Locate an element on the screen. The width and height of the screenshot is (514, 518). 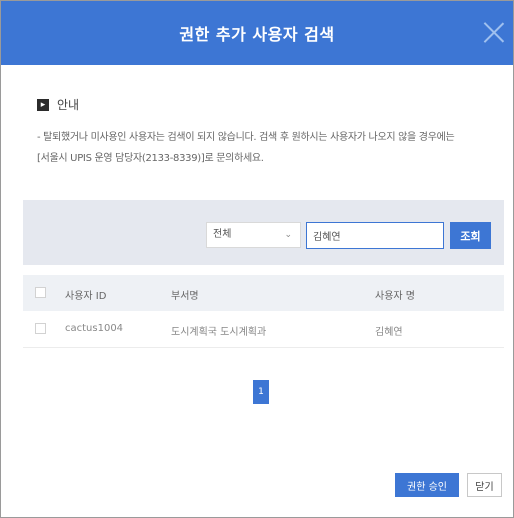
cell-department: 도시계획국 도시계획과 is located at coordinates (219, 332).